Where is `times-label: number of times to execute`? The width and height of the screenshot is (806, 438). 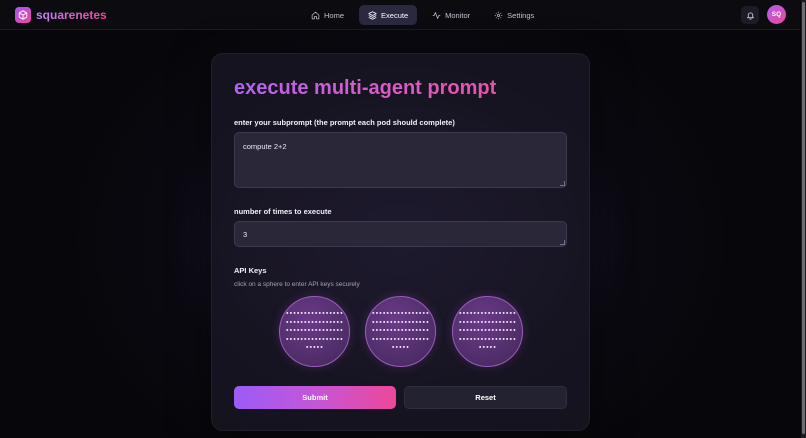
times-label: number of times to execute is located at coordinates (283, 211).